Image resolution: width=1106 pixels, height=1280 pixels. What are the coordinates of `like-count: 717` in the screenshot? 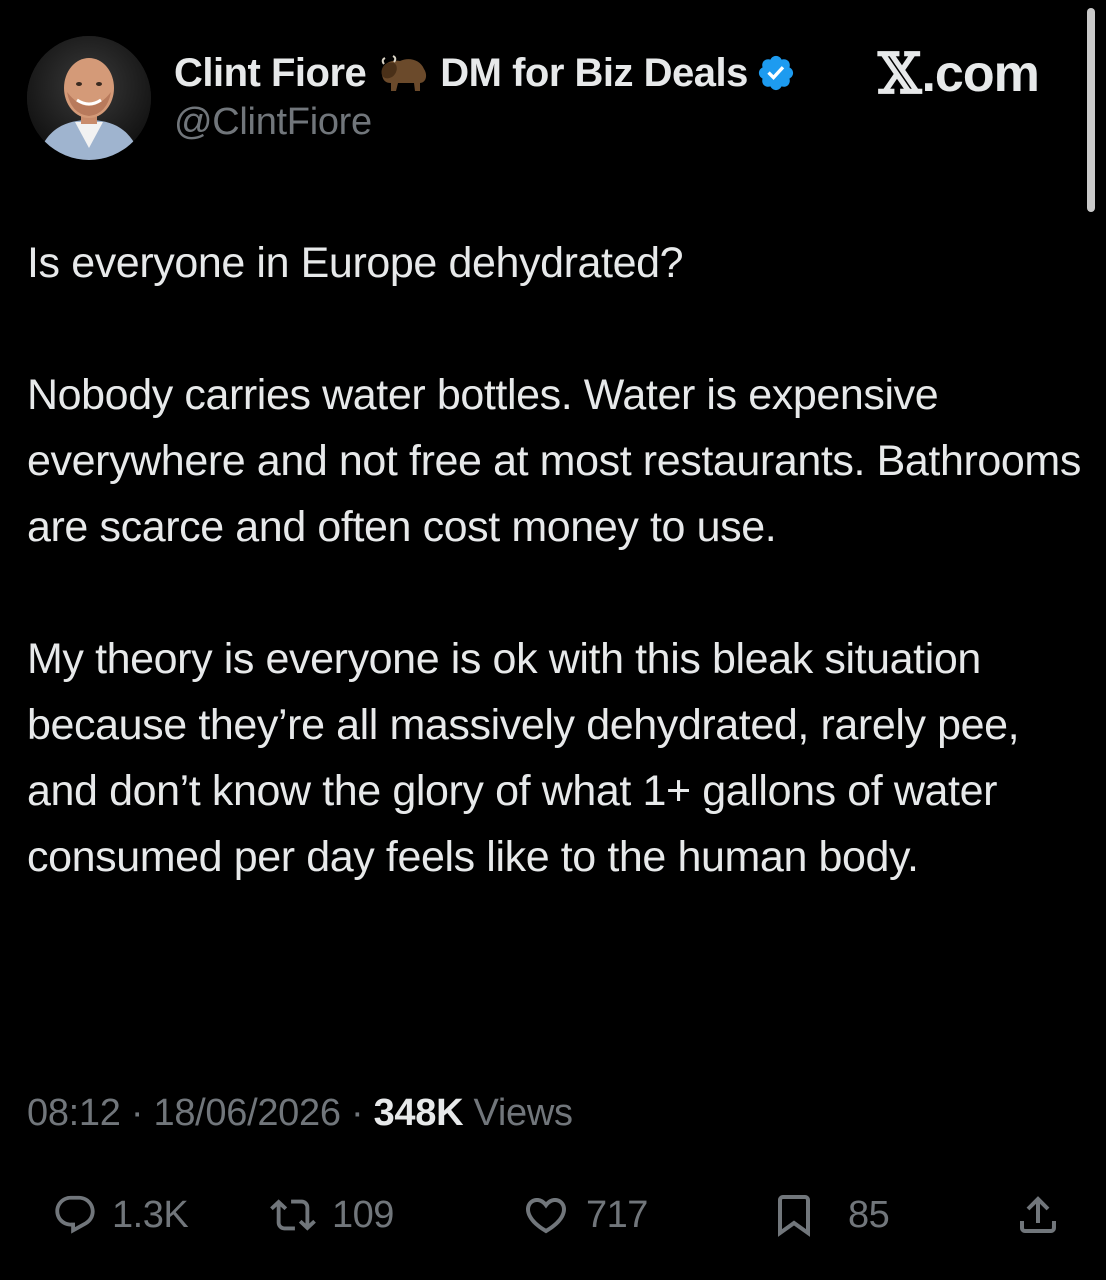 It's located at (617, 1214).